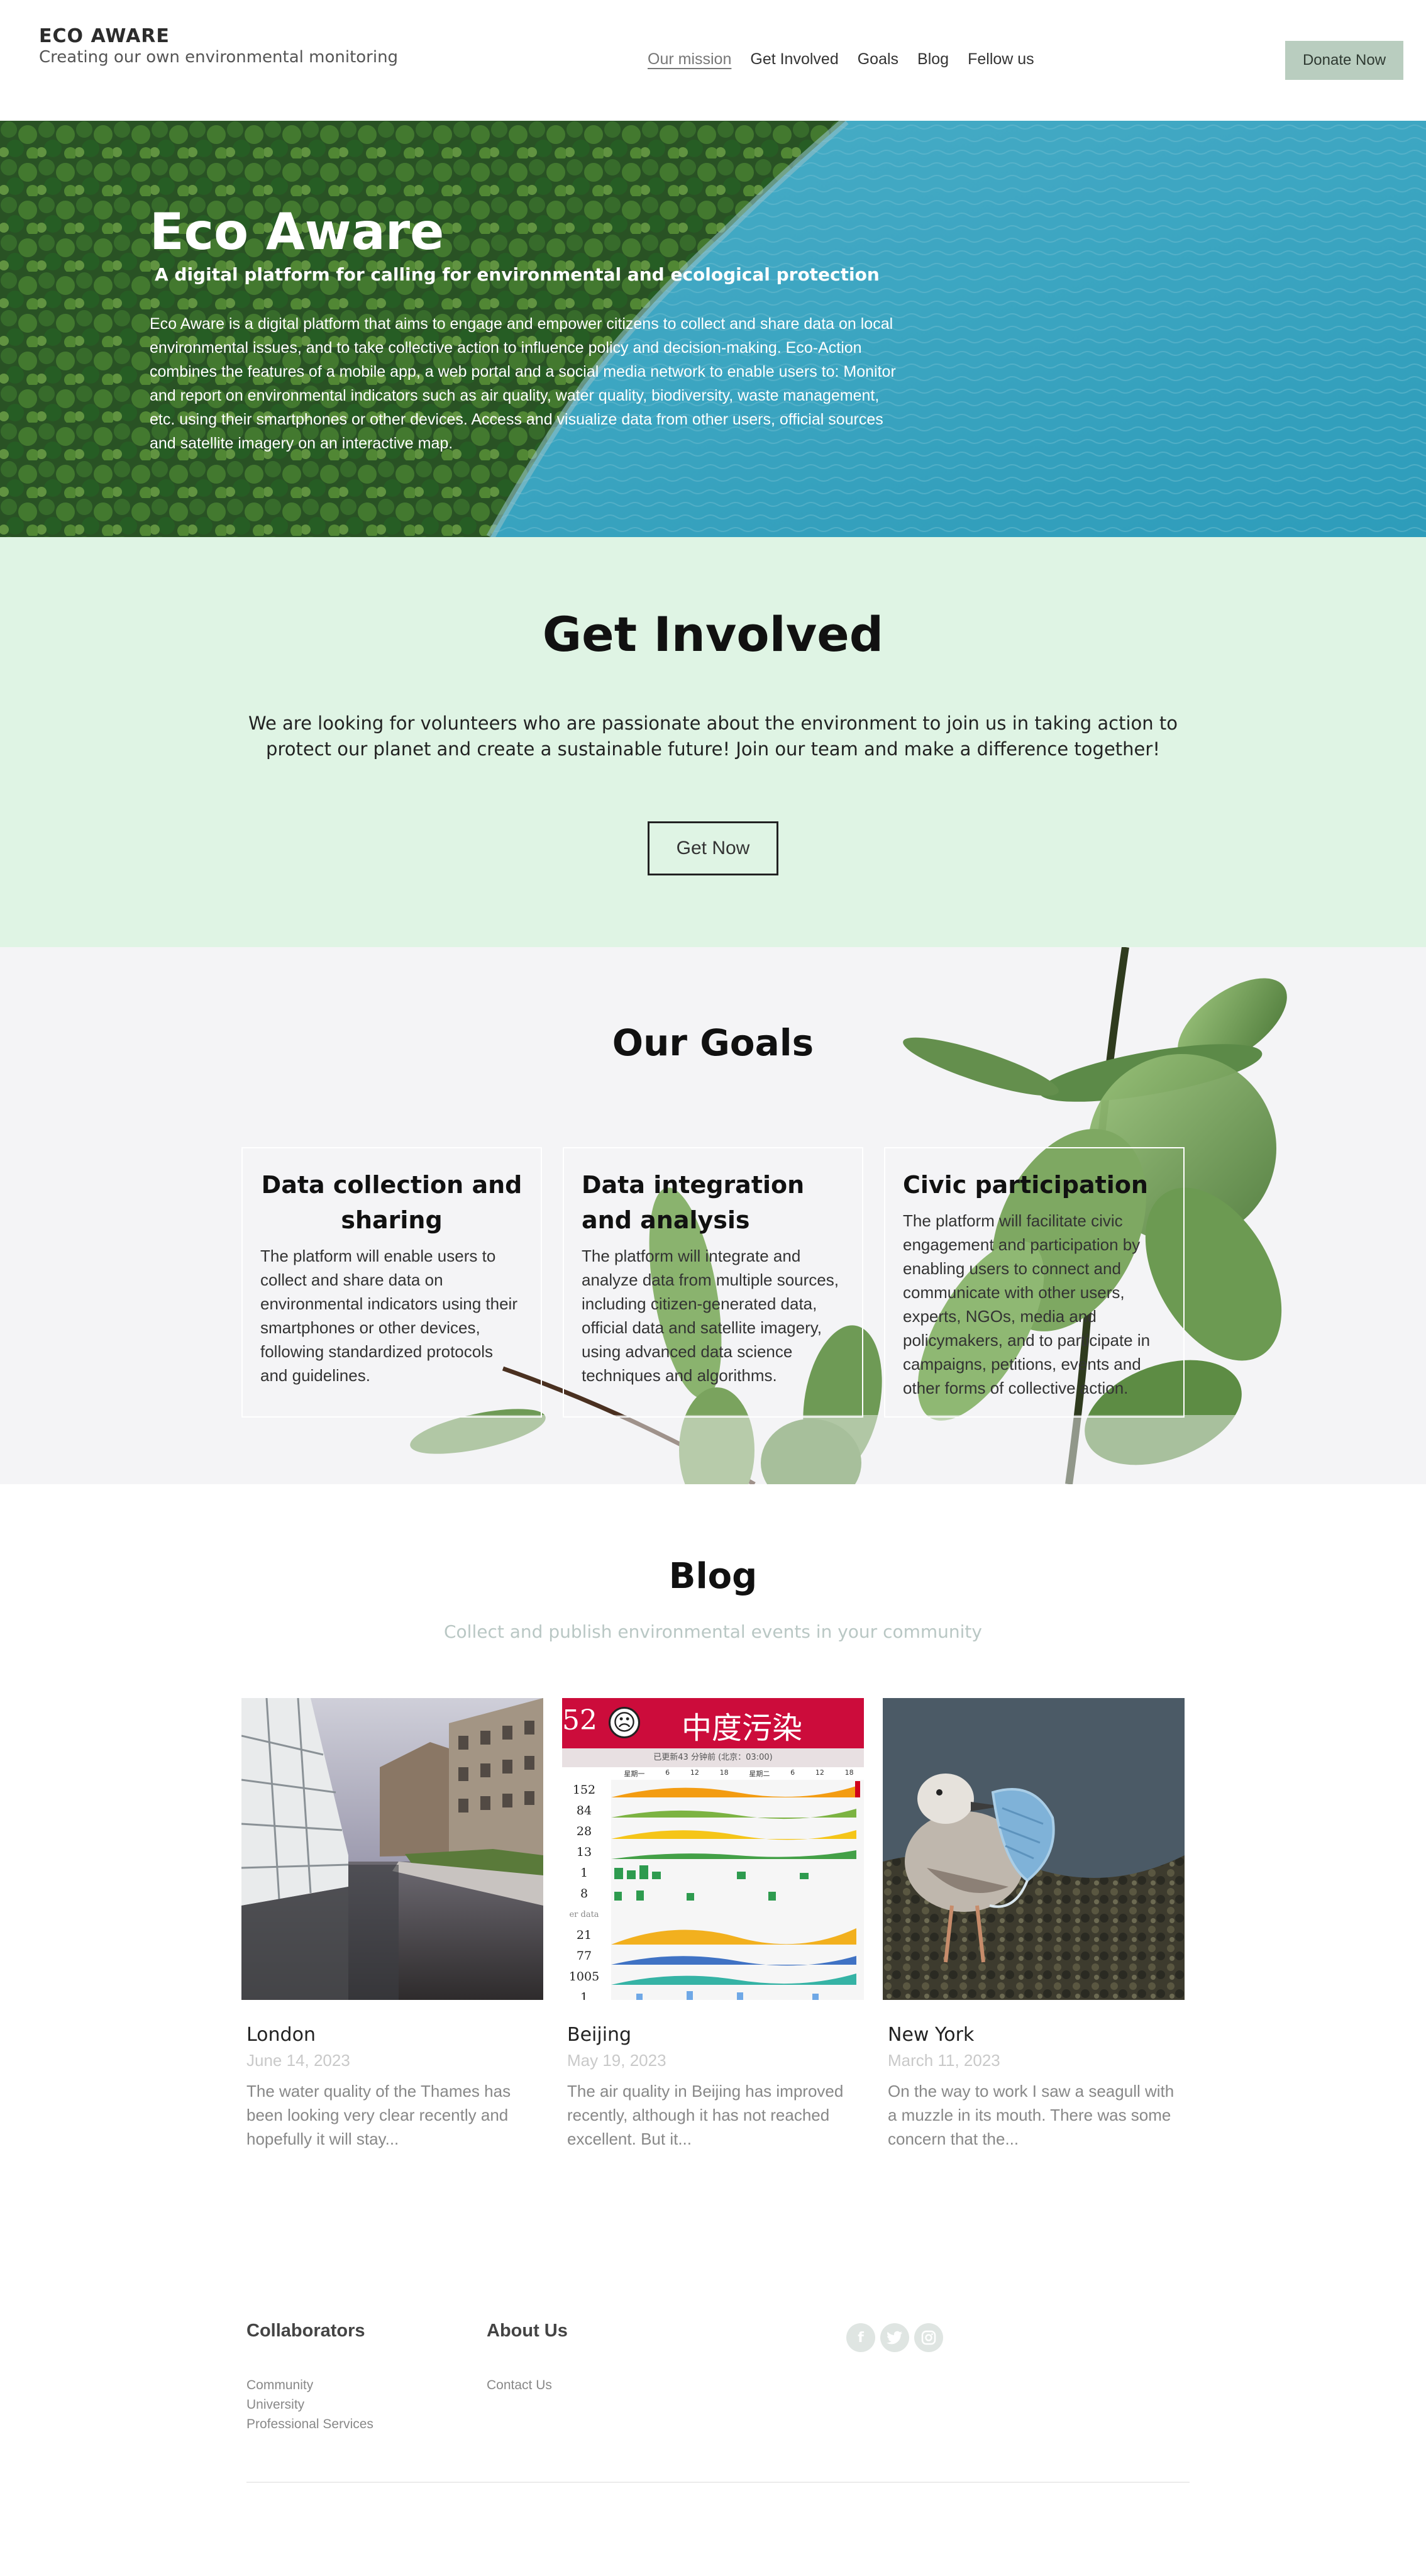 The width and height of the screenshot is (1426, 2576). What do you see at coordinates (1025, 1185) in the screenshot?
I see `goal-card-title: Civic participation` at bounding box center [1025, 1185].